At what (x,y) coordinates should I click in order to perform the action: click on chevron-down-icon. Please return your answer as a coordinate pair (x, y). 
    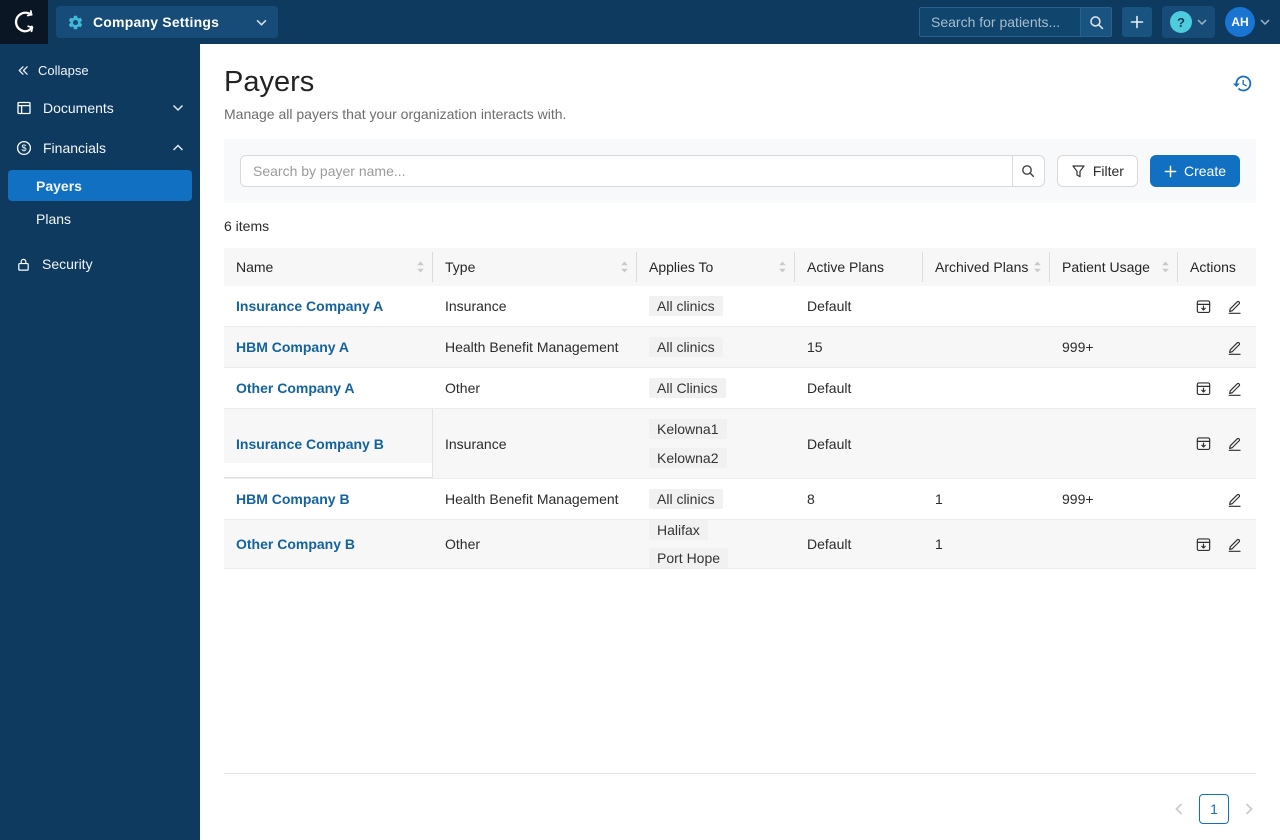
    Looking at the image, I should click on (1265, 22).